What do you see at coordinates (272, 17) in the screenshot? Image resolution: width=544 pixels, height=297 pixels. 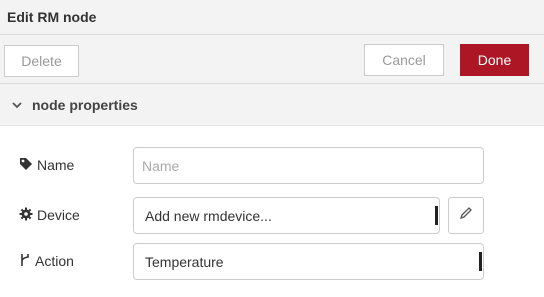 I see `dialog-title: Edit RM node` at bounding box center [272, 17].